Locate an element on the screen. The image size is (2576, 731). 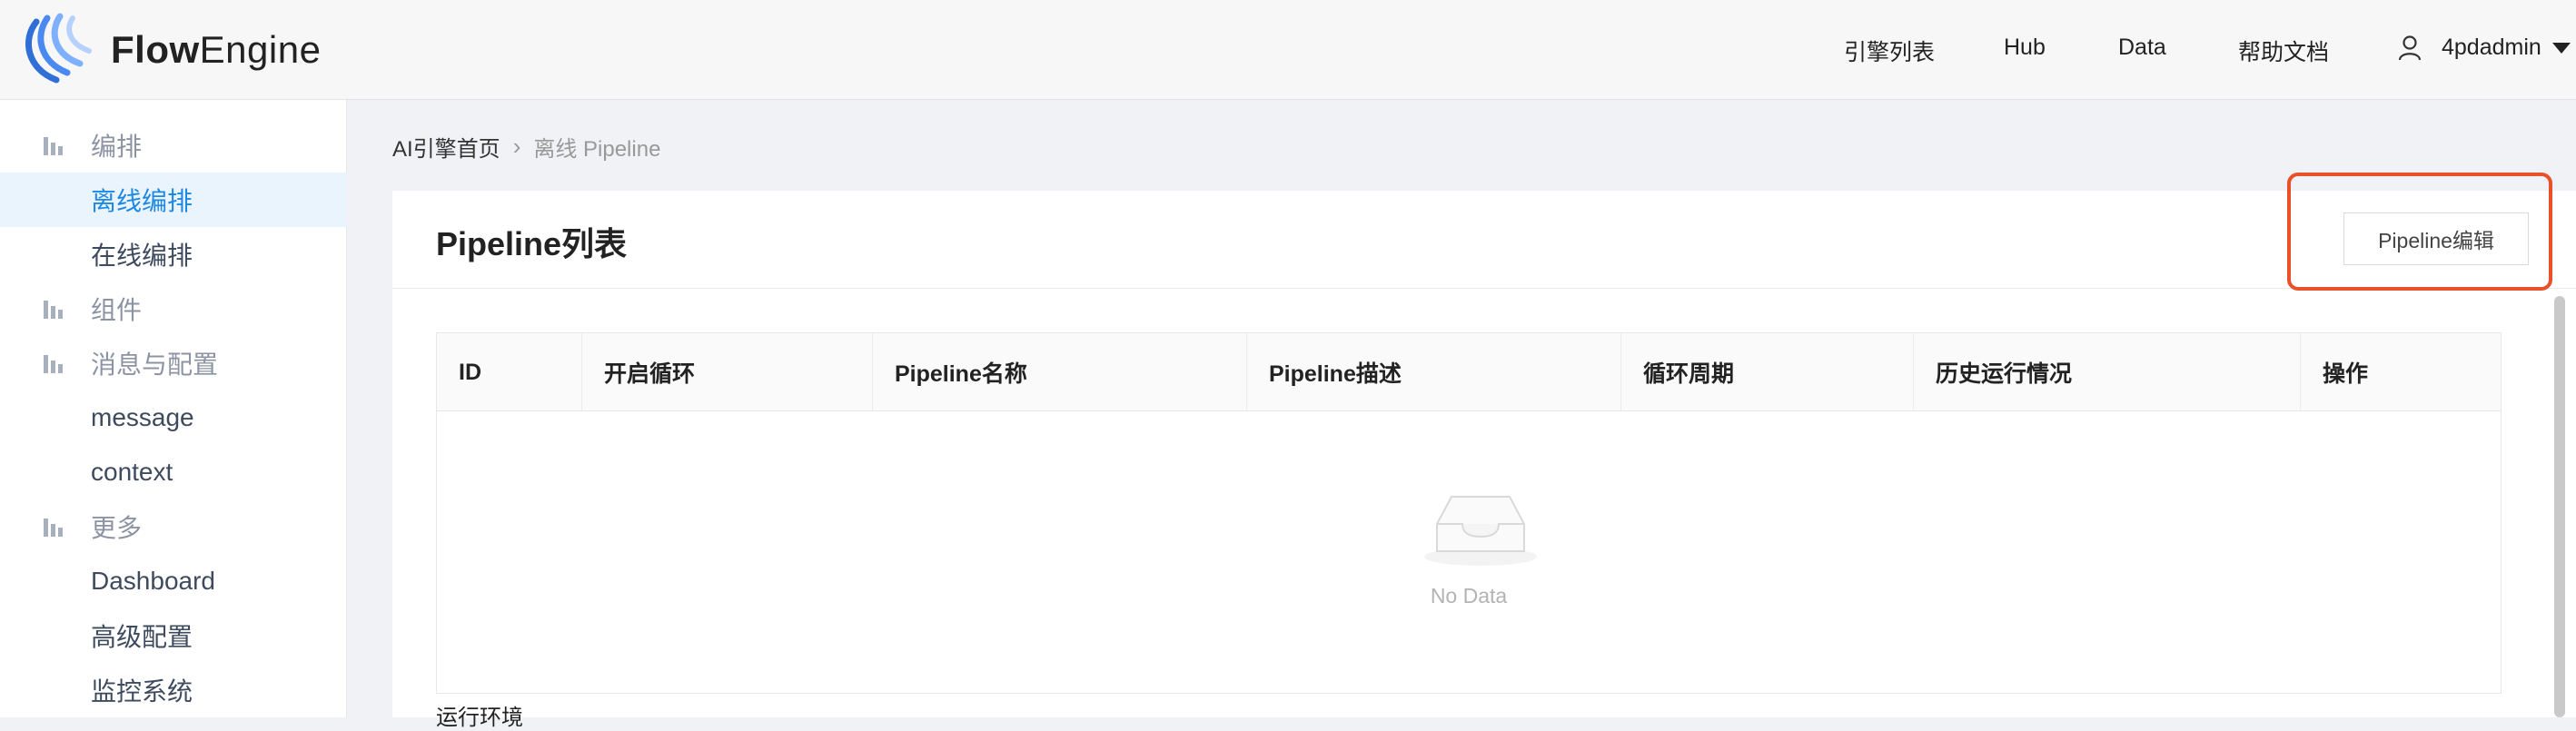
breadcrumb-home: AI引擎首页 is located at coordinates (446, 147).